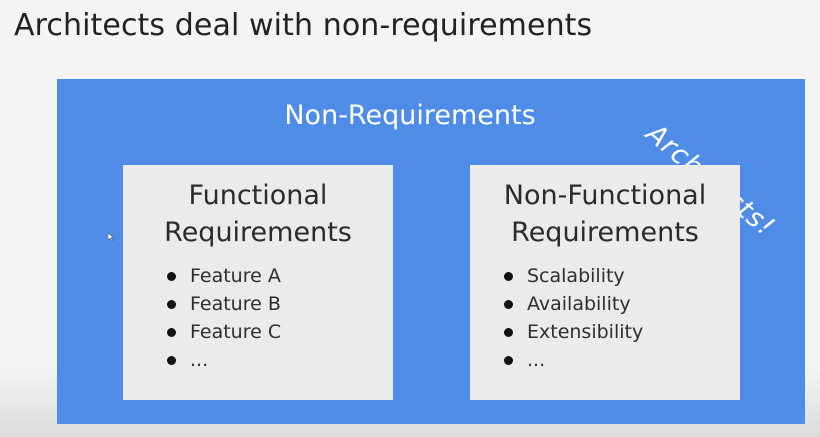 The height and width of the screenshot is (437, 820). What do you see at coordinates (410, 115) in the screenshot?
I see `non-requirements-label: Non-Requirements` at bounding box center [410, 115].